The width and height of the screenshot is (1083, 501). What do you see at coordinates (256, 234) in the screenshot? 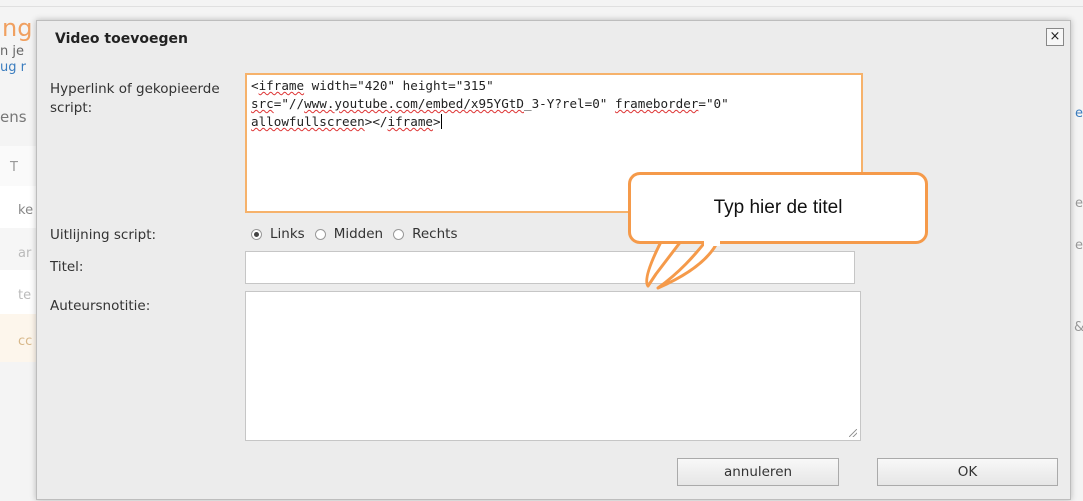
I see `radio-links` at bounding box center [256, 234].